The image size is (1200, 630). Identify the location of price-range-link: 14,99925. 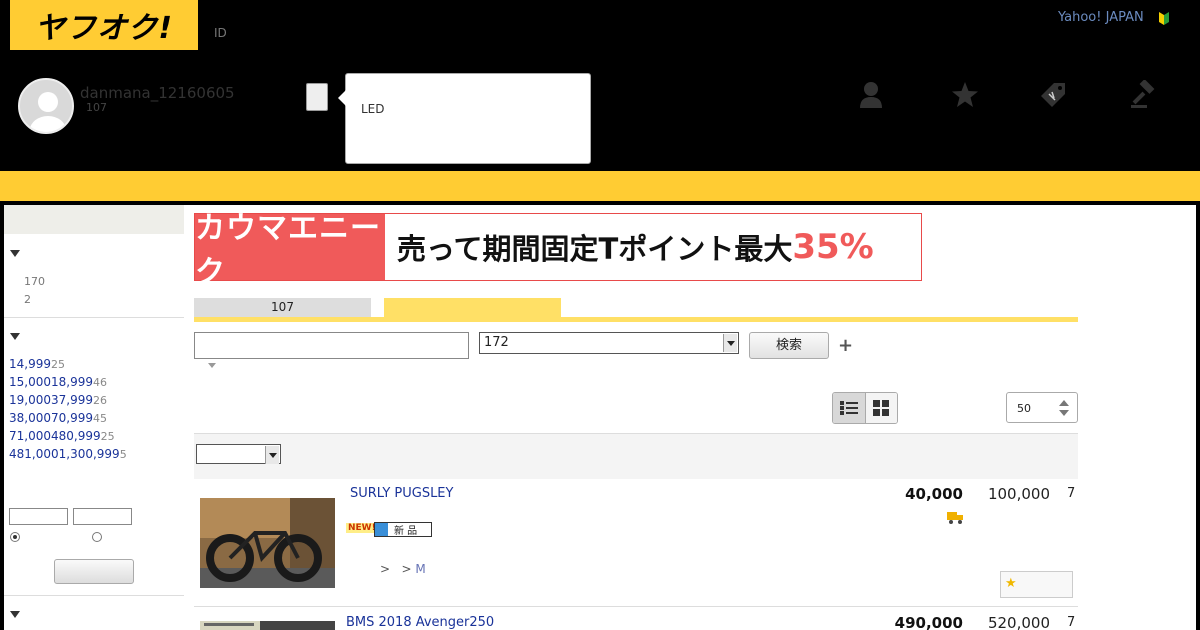
(37, 364).